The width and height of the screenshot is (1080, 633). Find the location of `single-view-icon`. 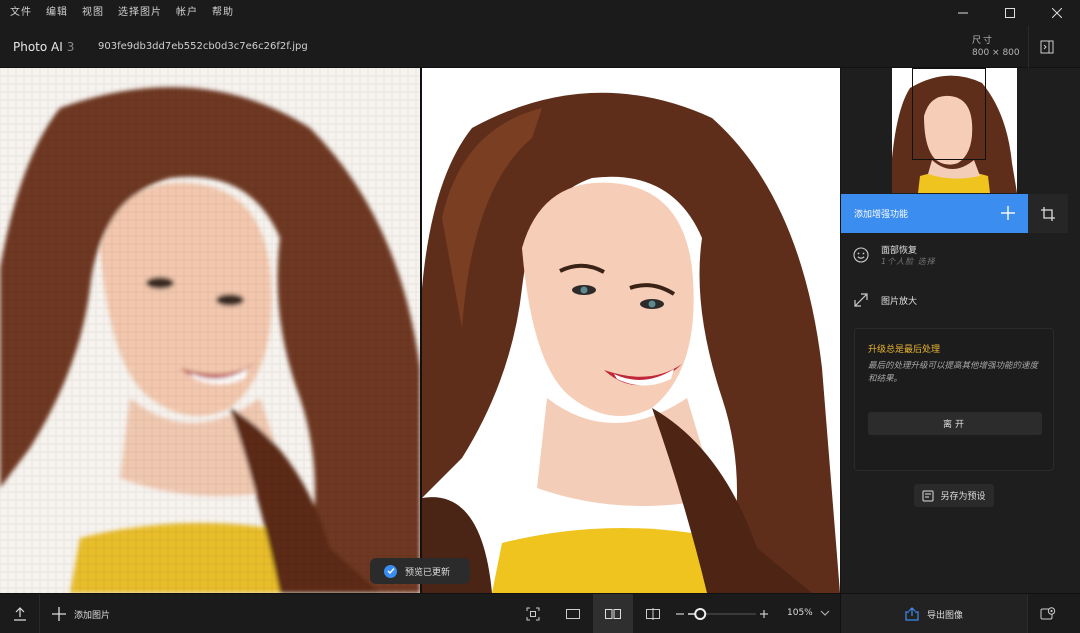

single-view-icon is located at coordinates (573, 614).